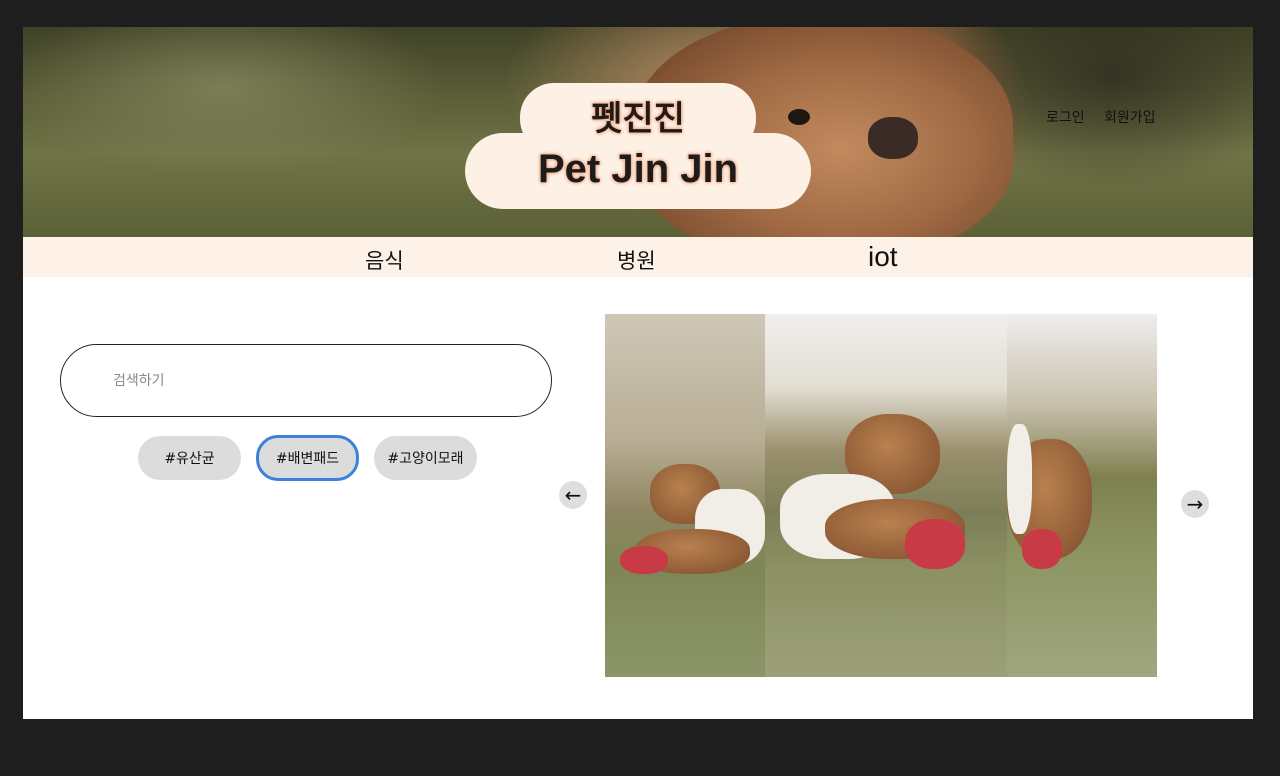  Describe the element at coordinates (636, 260) in the screenshot. I see `nav-item-hospital: 병원` at that location.